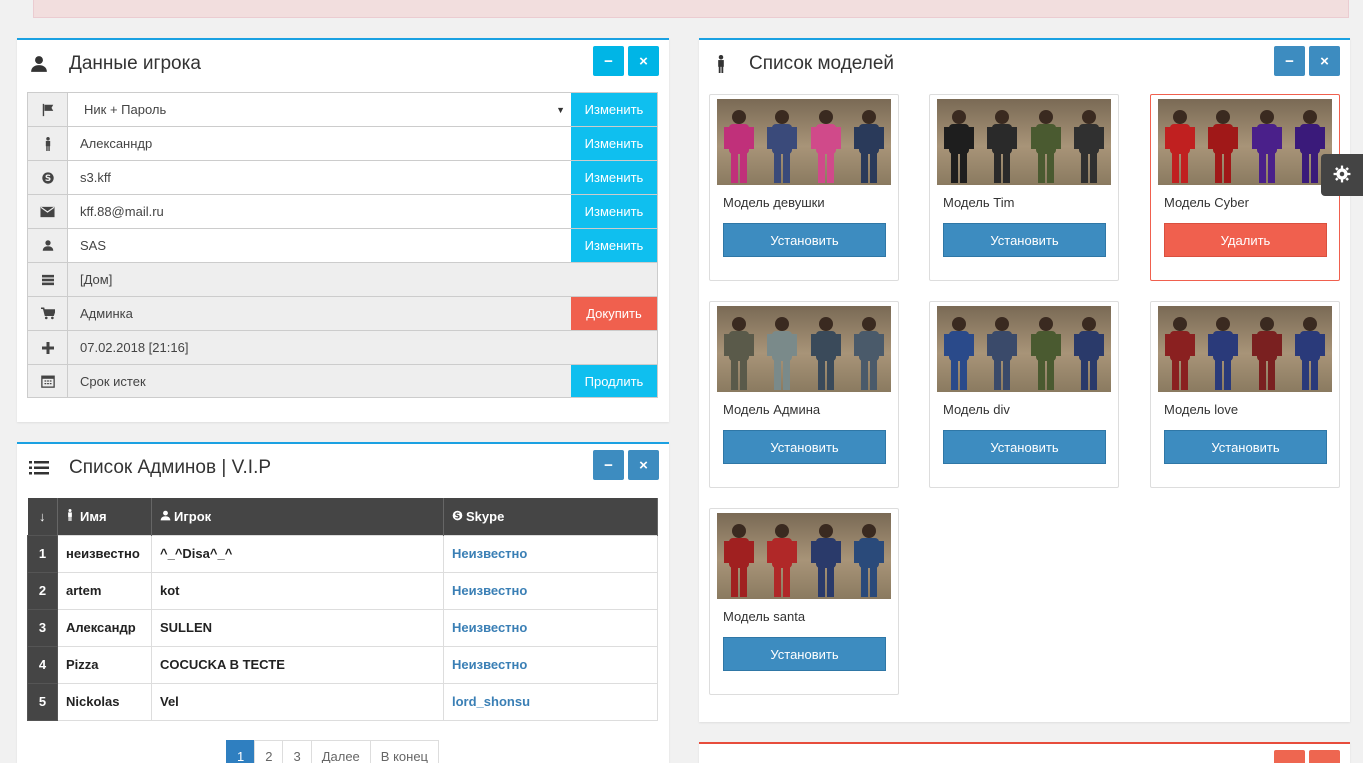 The height and width of the screenshot is (763, 1363). I want to click on panel-title: Данные игрока, so click(135, 63).